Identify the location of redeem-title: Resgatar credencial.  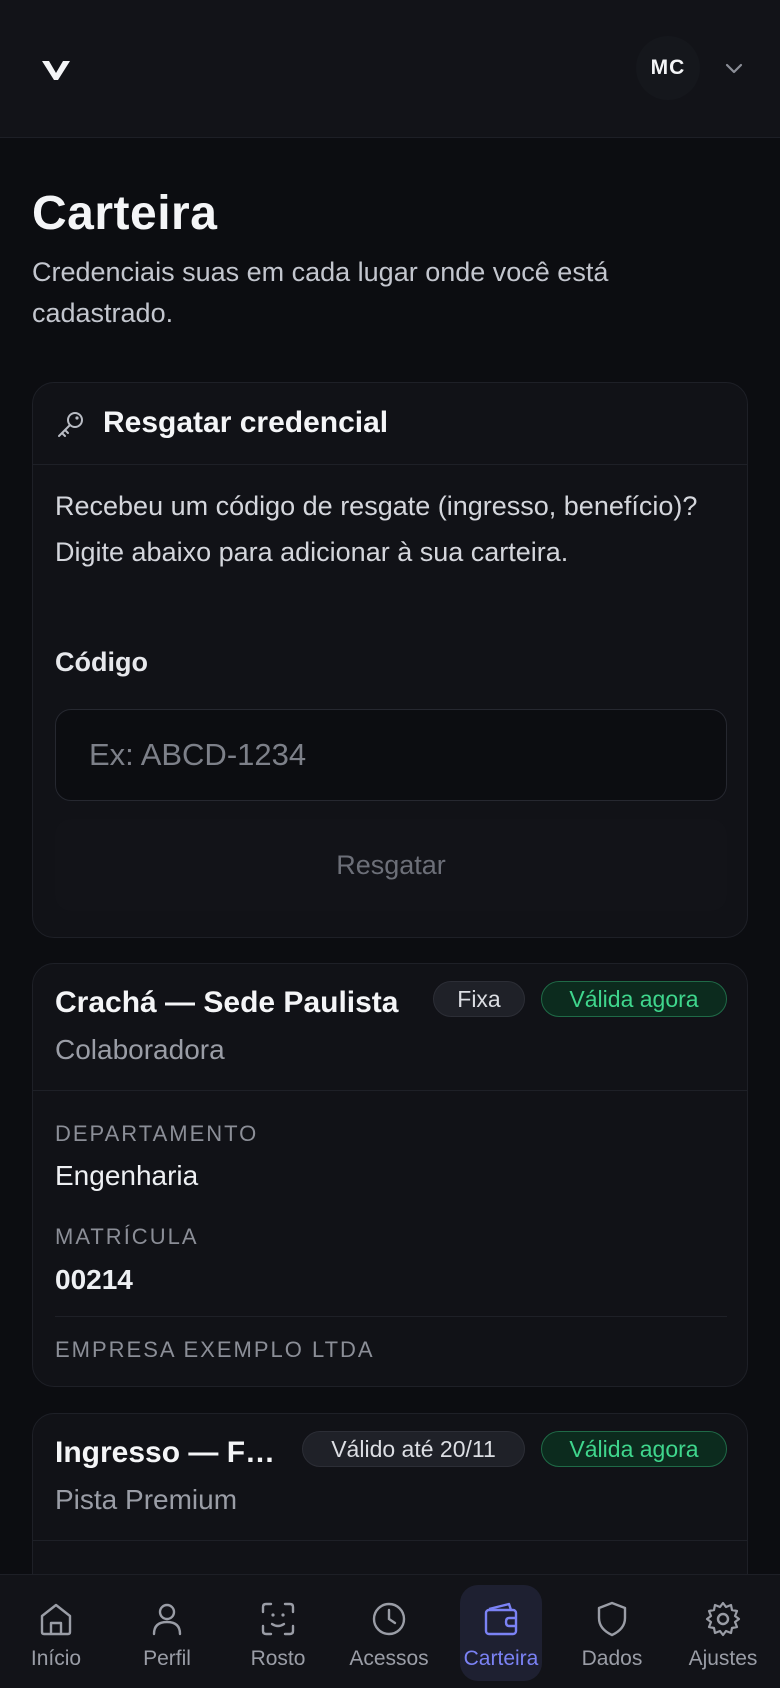
(246, 422).